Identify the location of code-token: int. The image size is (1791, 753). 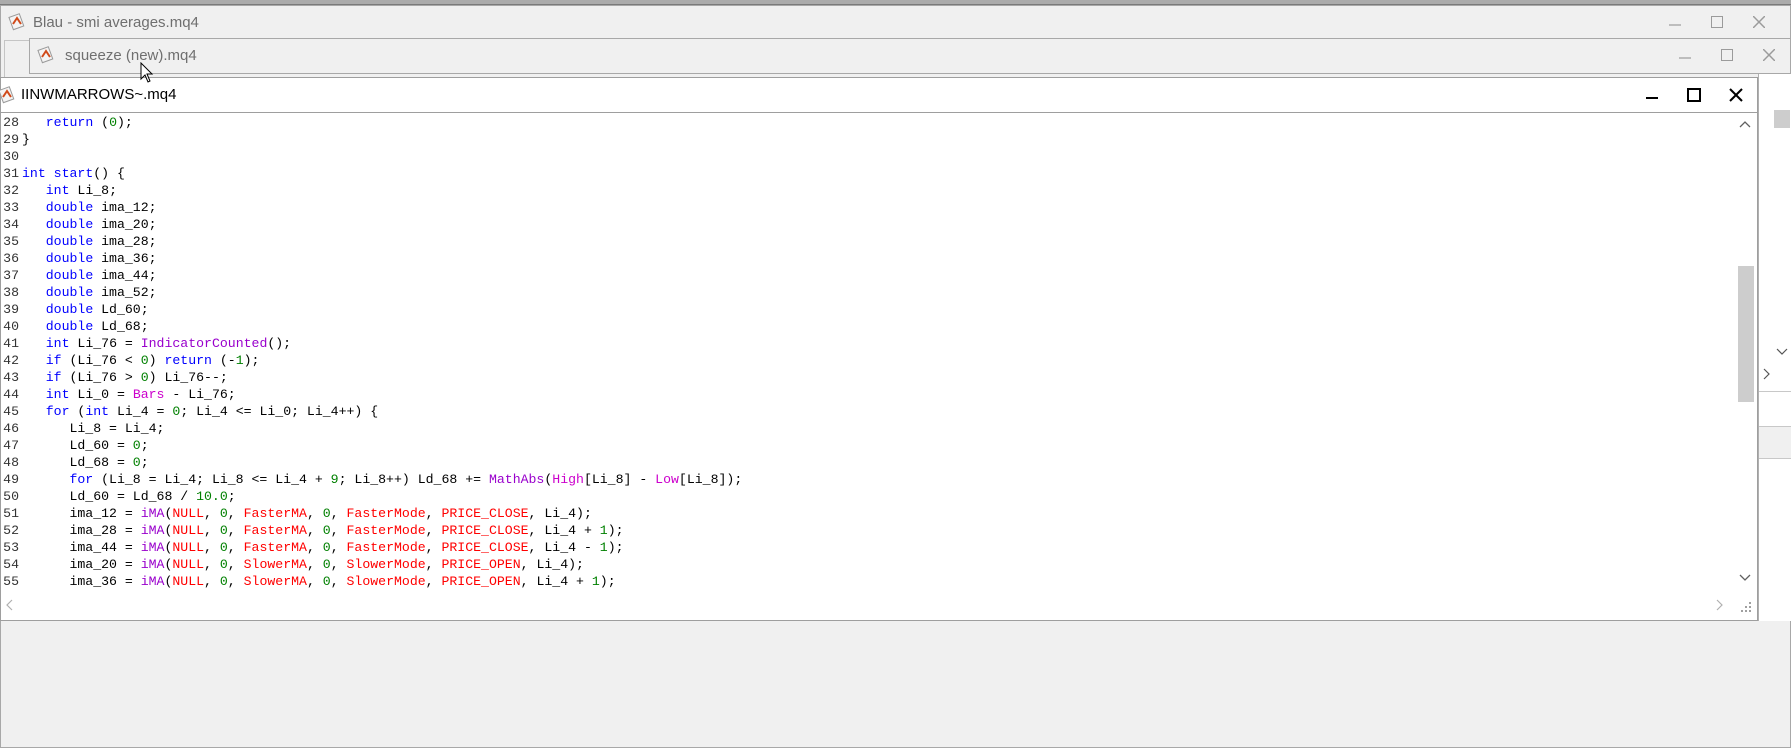
(34, 173).